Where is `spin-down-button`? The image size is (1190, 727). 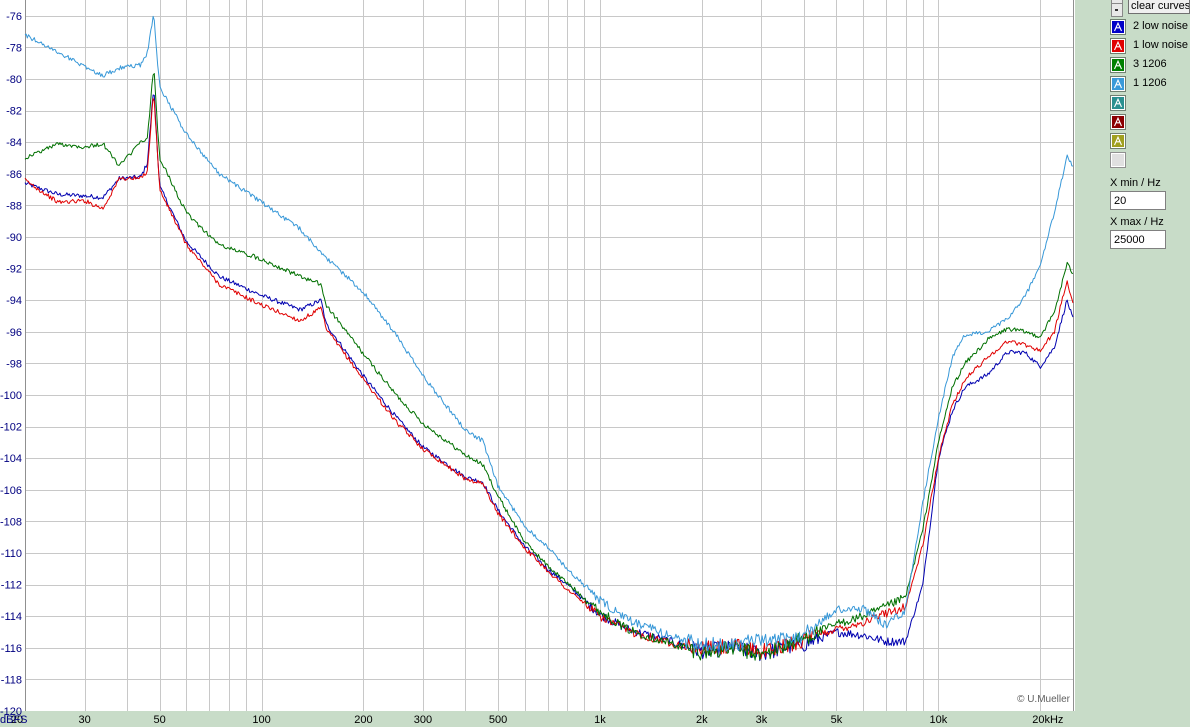
spin-down-button is located at coordinates (1117, 10).